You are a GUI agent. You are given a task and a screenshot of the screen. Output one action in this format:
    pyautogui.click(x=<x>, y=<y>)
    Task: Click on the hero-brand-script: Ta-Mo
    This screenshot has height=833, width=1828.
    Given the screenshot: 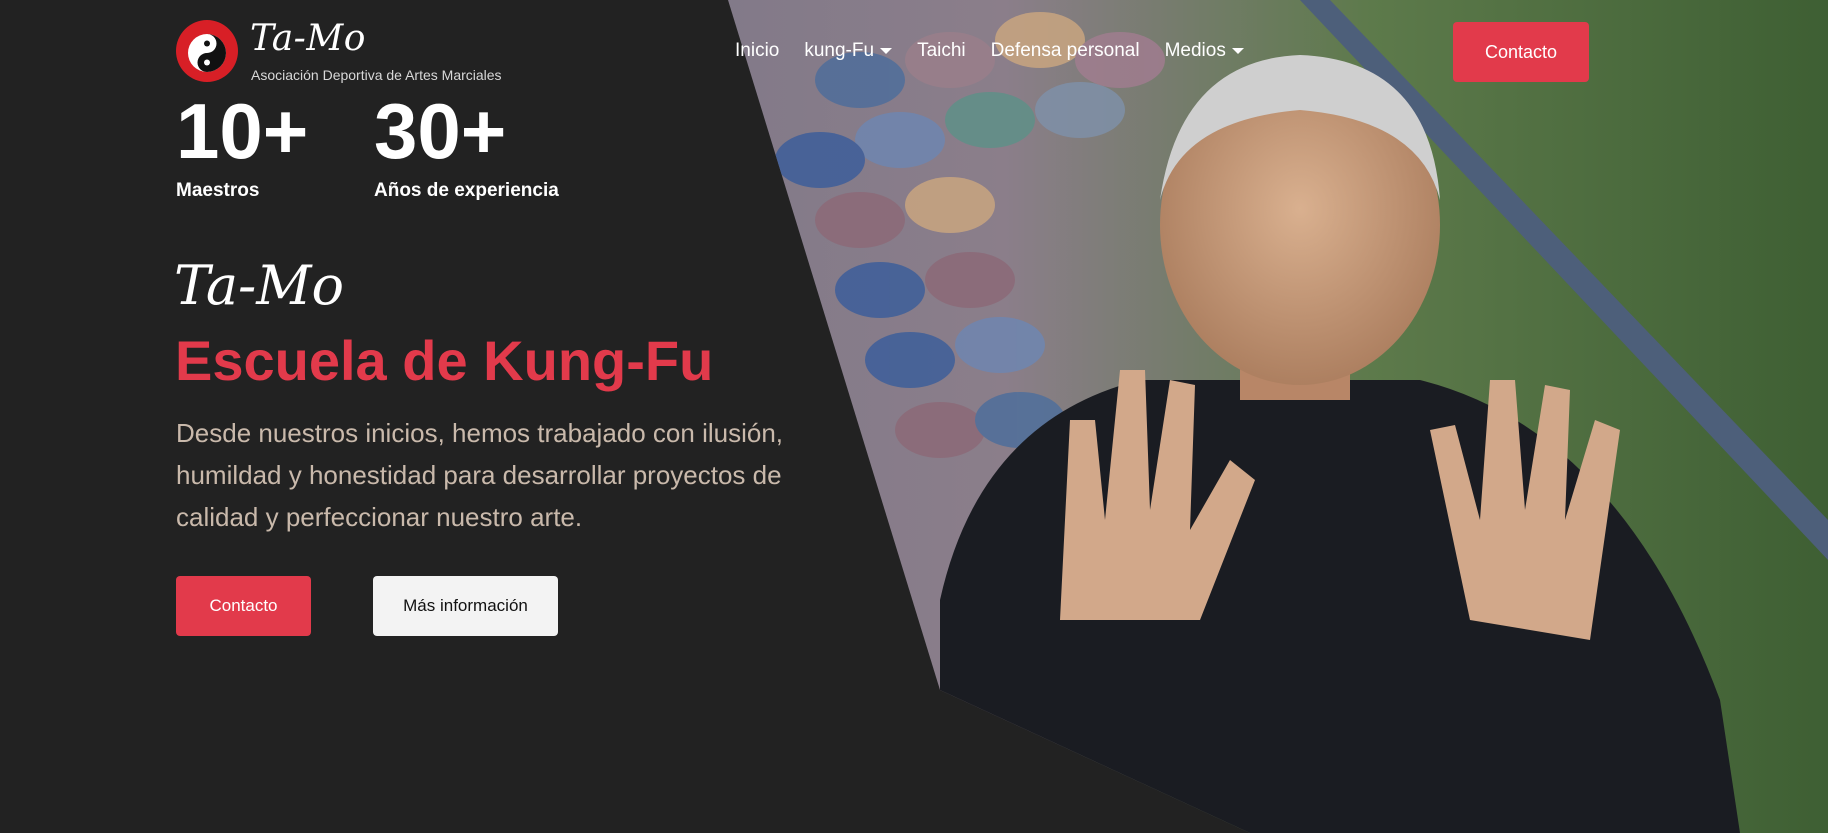 What is the action you would take?
    pyautogui.click(x=259, y=285)
    